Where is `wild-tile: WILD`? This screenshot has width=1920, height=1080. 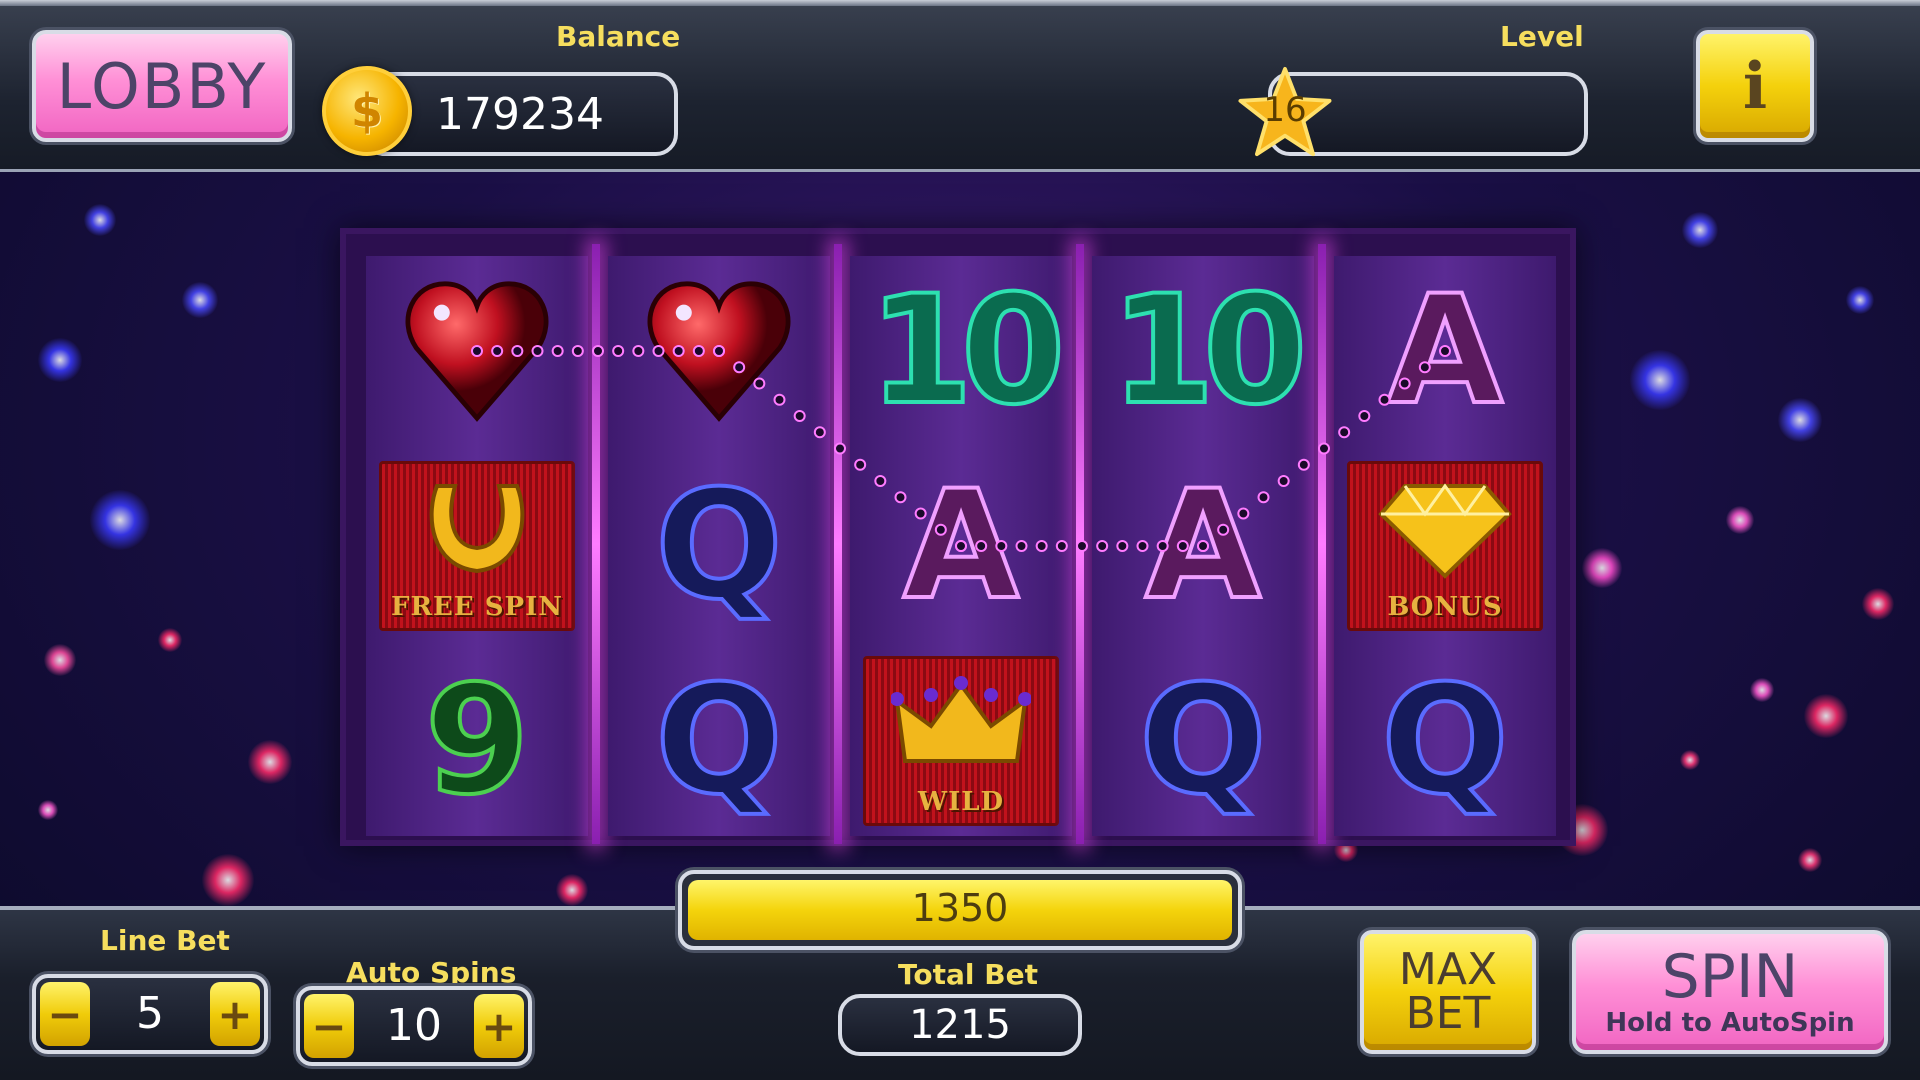
wild-tile: WILD is located at coordinates (961, 741).